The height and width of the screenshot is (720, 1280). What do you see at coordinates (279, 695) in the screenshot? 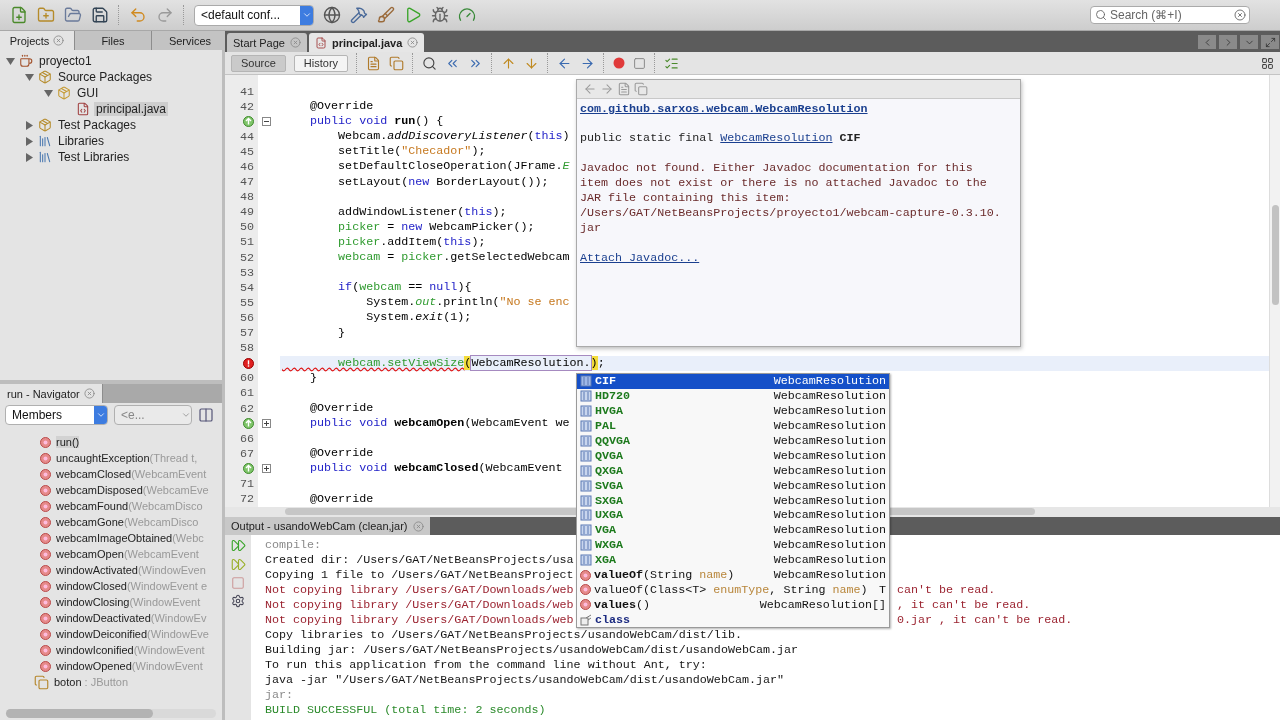
I see `output-line: jar:` at bounding box center [279, 695].